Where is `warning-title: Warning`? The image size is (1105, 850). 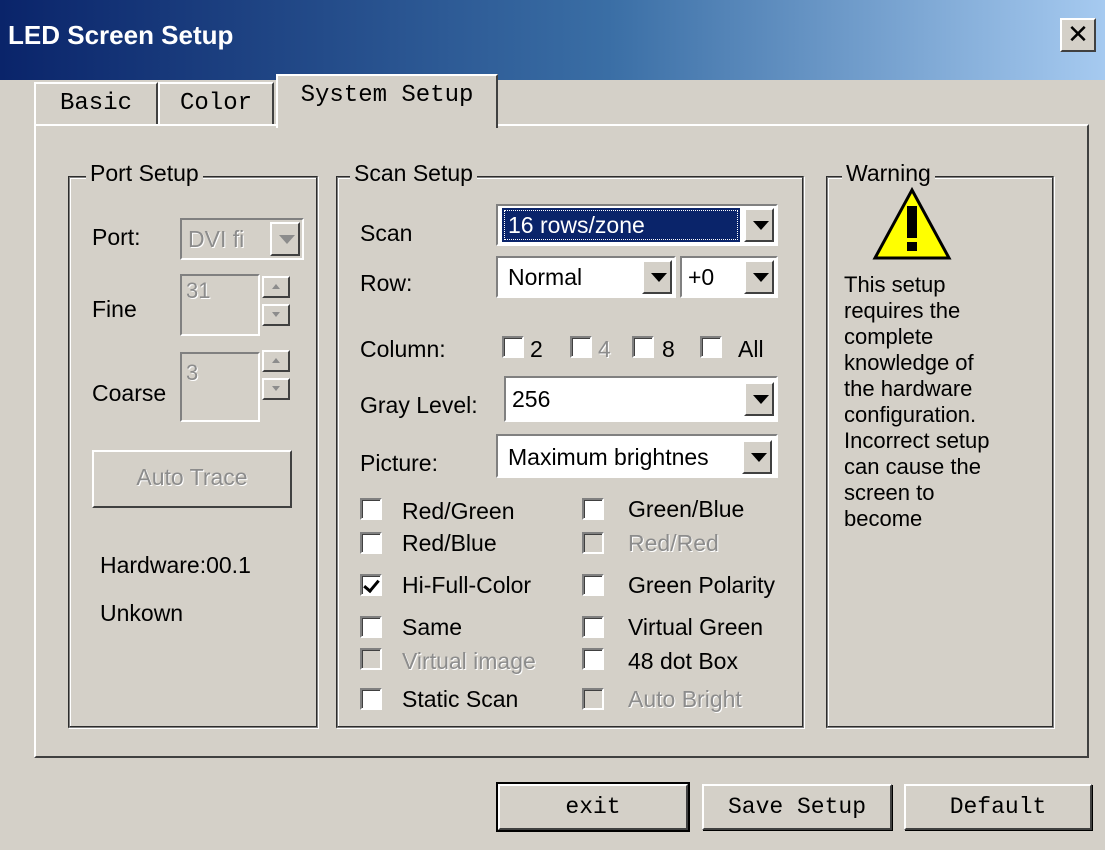 warning-title: Warning is located at coordinates (888, 173).